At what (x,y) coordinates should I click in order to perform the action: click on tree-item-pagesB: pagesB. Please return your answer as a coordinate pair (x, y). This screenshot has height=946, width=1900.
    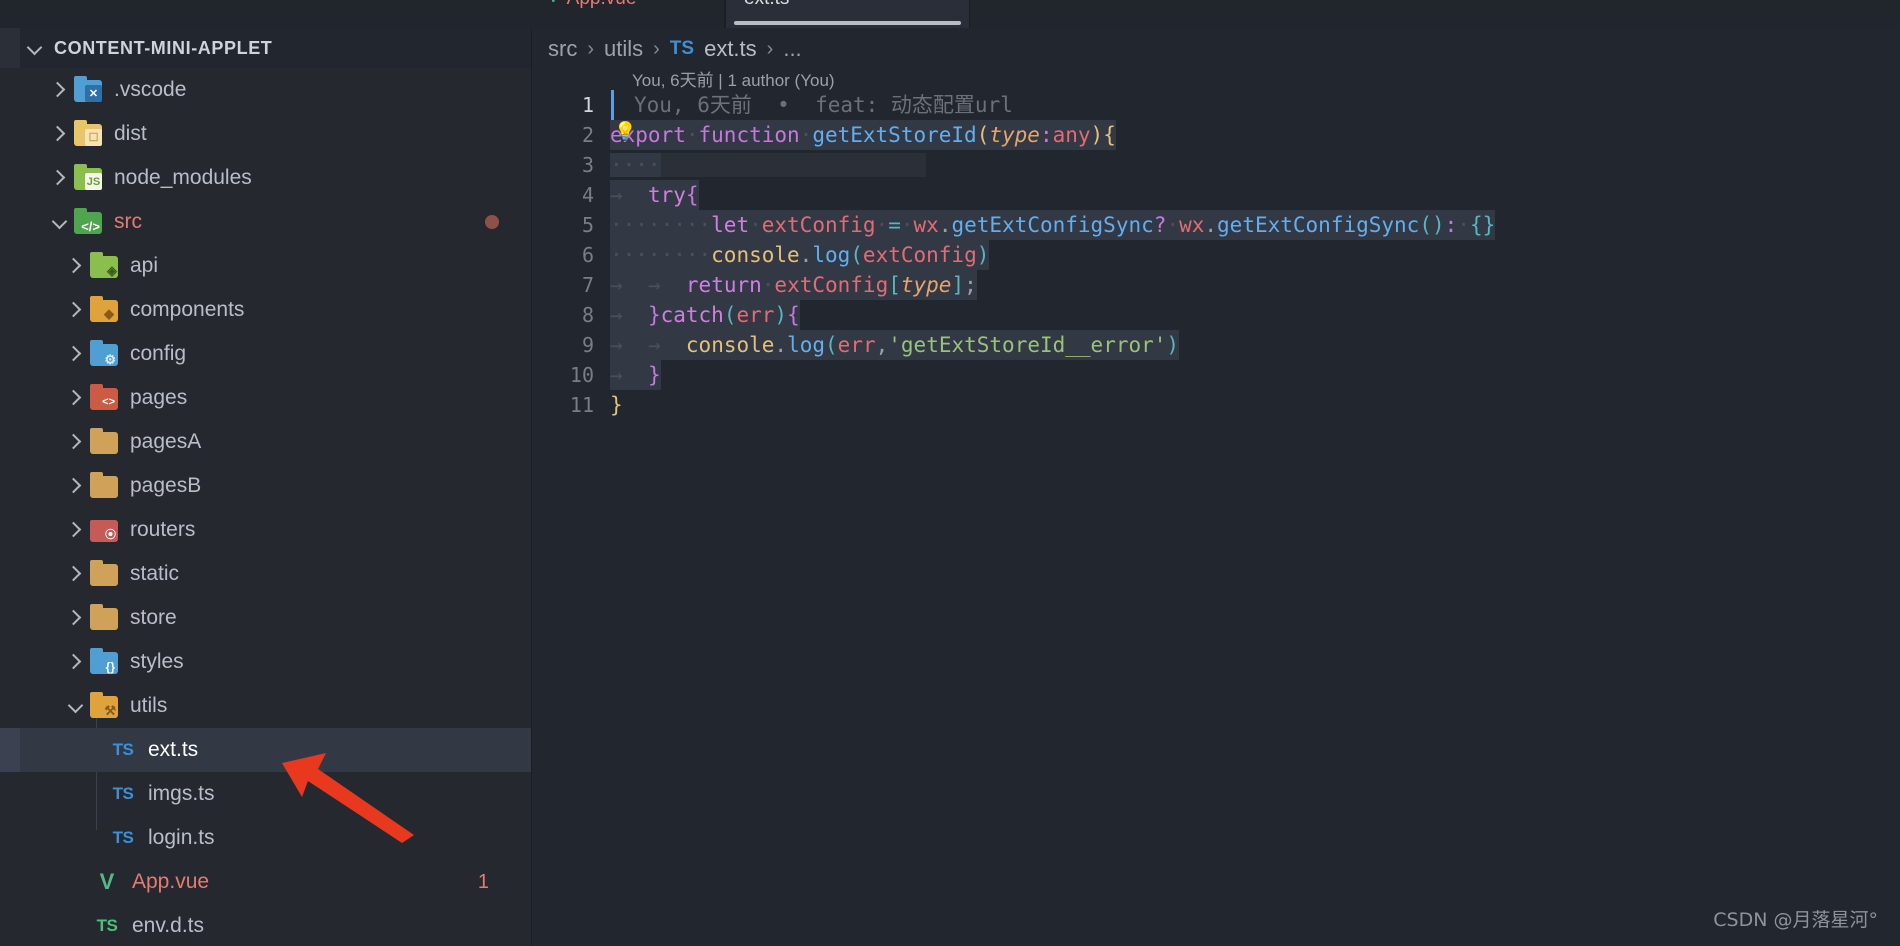
    Looking at the image, I should click on (265, 486).